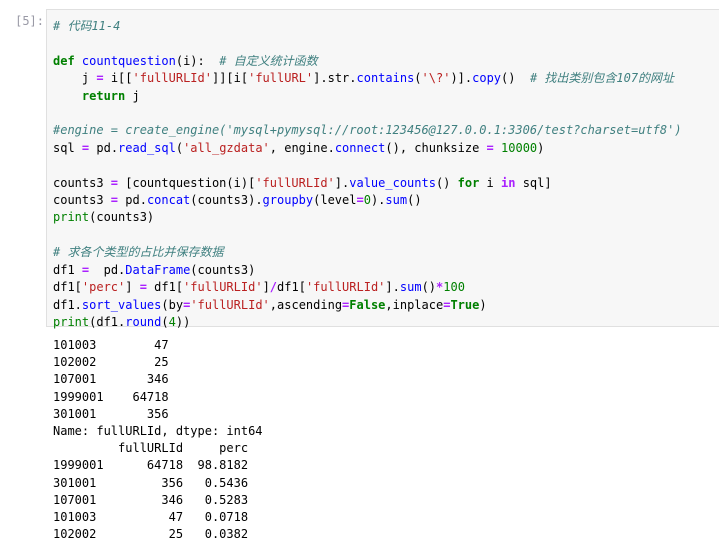  What do you see at coordinates (87, 26) in the screenshot?
I see `code-comment: # 代码11-4` at bounding box center [87, 26].